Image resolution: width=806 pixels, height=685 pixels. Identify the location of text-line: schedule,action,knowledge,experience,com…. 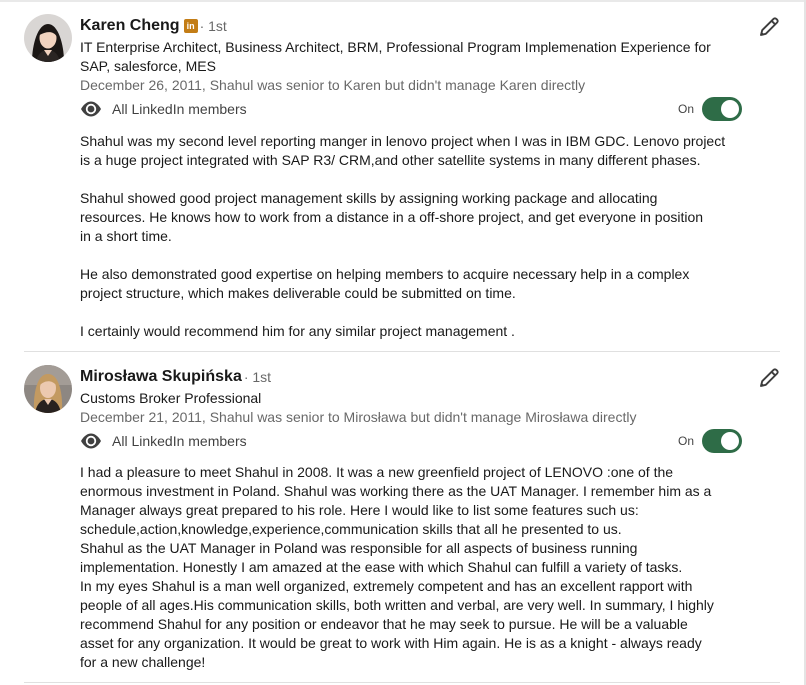
(351, 529).